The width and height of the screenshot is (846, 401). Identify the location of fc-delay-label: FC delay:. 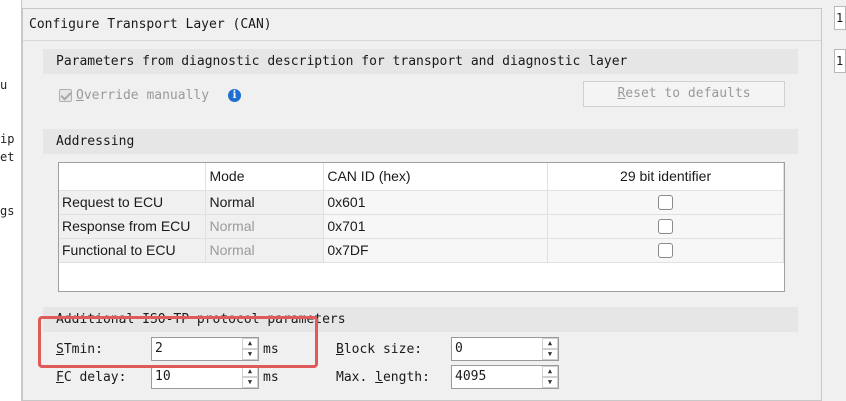
(91, 377).